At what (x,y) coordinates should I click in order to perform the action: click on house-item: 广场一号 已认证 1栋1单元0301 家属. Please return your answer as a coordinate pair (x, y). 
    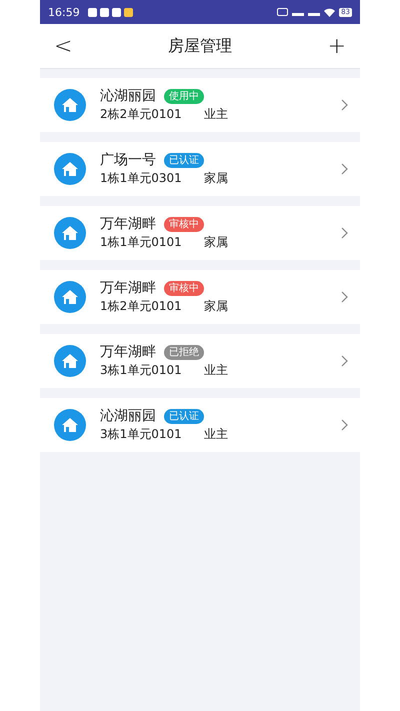
    Looking at the image, I should click on (200, 169).